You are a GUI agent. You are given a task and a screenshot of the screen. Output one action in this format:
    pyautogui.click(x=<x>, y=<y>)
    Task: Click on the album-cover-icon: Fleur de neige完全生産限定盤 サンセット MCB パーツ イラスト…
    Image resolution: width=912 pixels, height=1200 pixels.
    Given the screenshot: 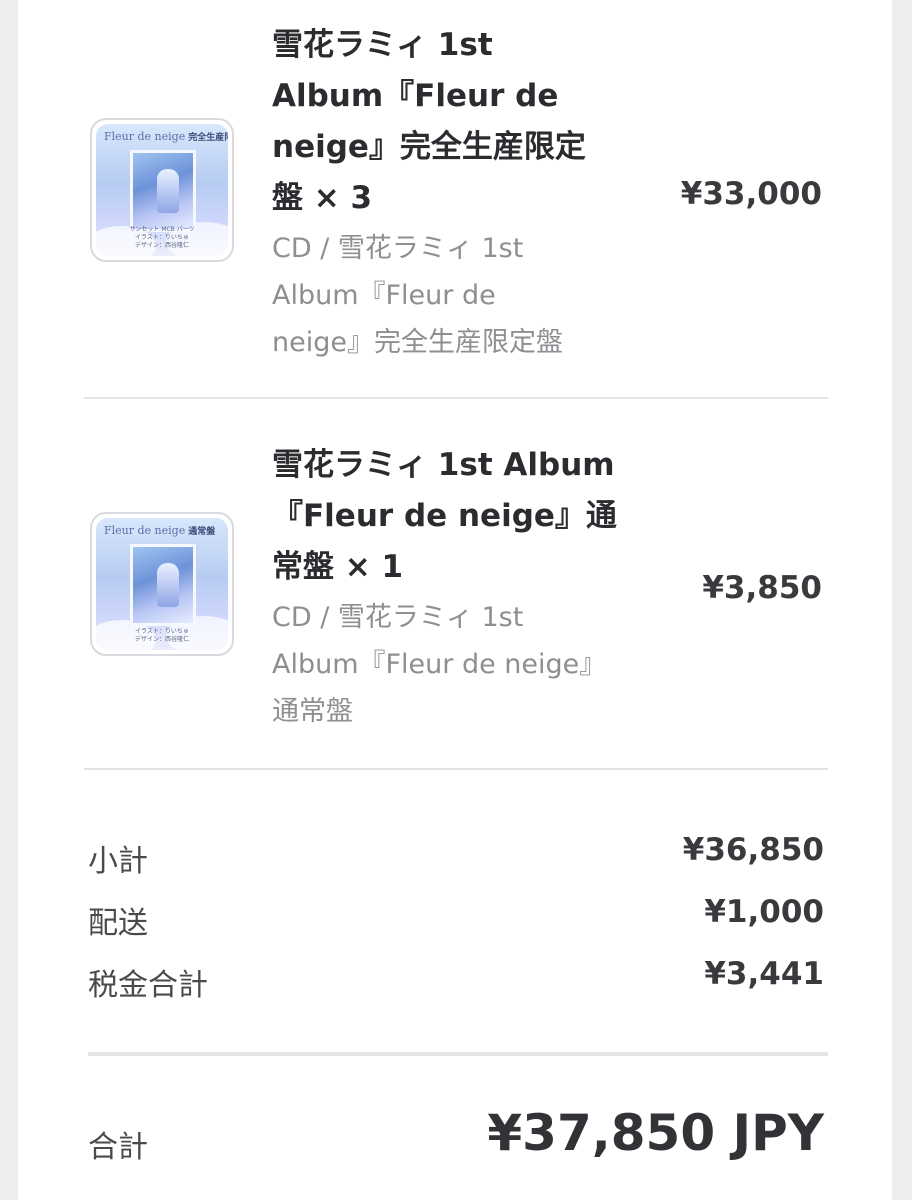 What is the action you would take?
    pyautogui.click(x=162, y=190)
    